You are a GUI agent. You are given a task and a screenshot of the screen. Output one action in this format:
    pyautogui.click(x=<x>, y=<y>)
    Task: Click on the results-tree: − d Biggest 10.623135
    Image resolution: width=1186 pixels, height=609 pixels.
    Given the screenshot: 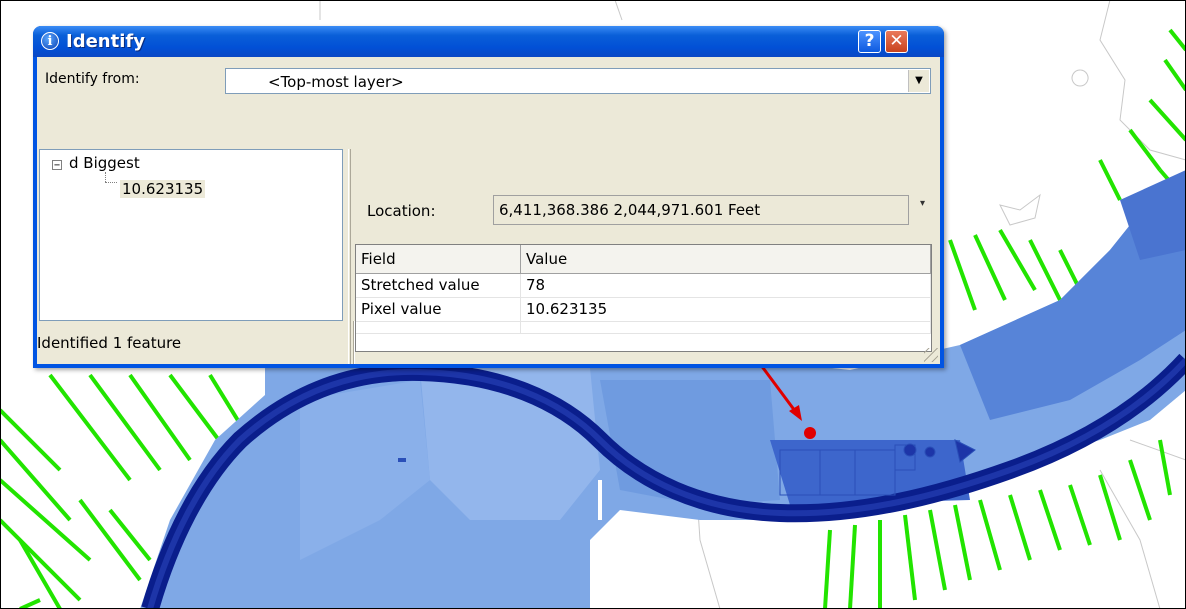 What is the action you would take?
    pyautogui.click(x=191, y=235)
    